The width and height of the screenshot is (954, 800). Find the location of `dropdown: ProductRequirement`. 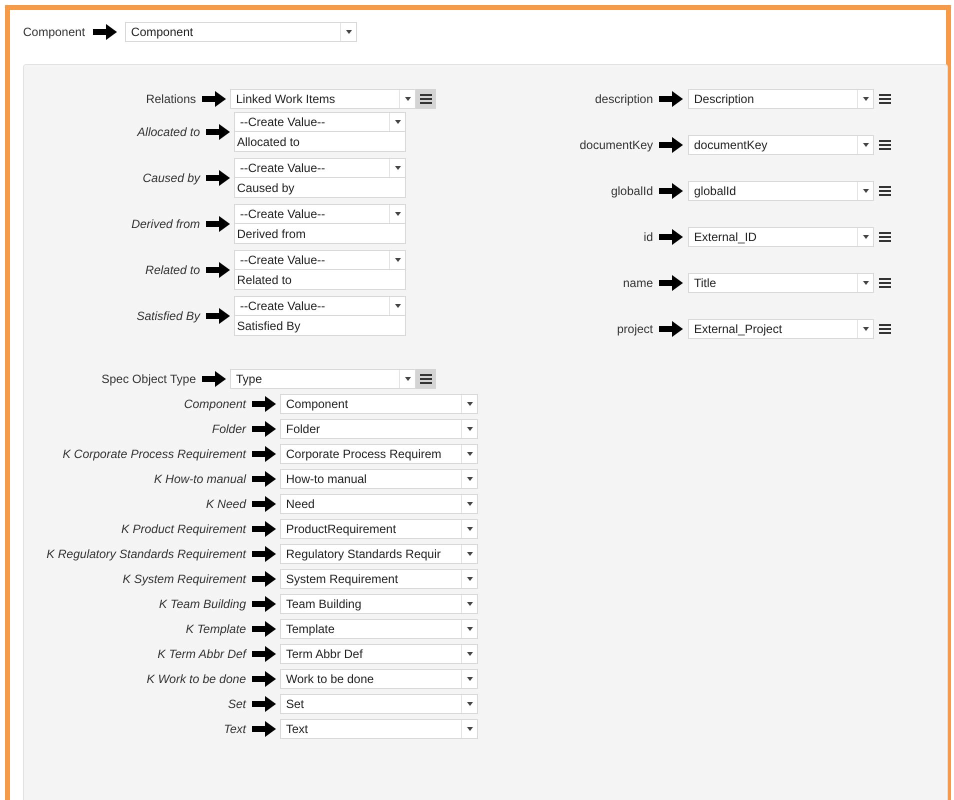

dropdown: ProductRequirement is located at coordinates (379, 529).